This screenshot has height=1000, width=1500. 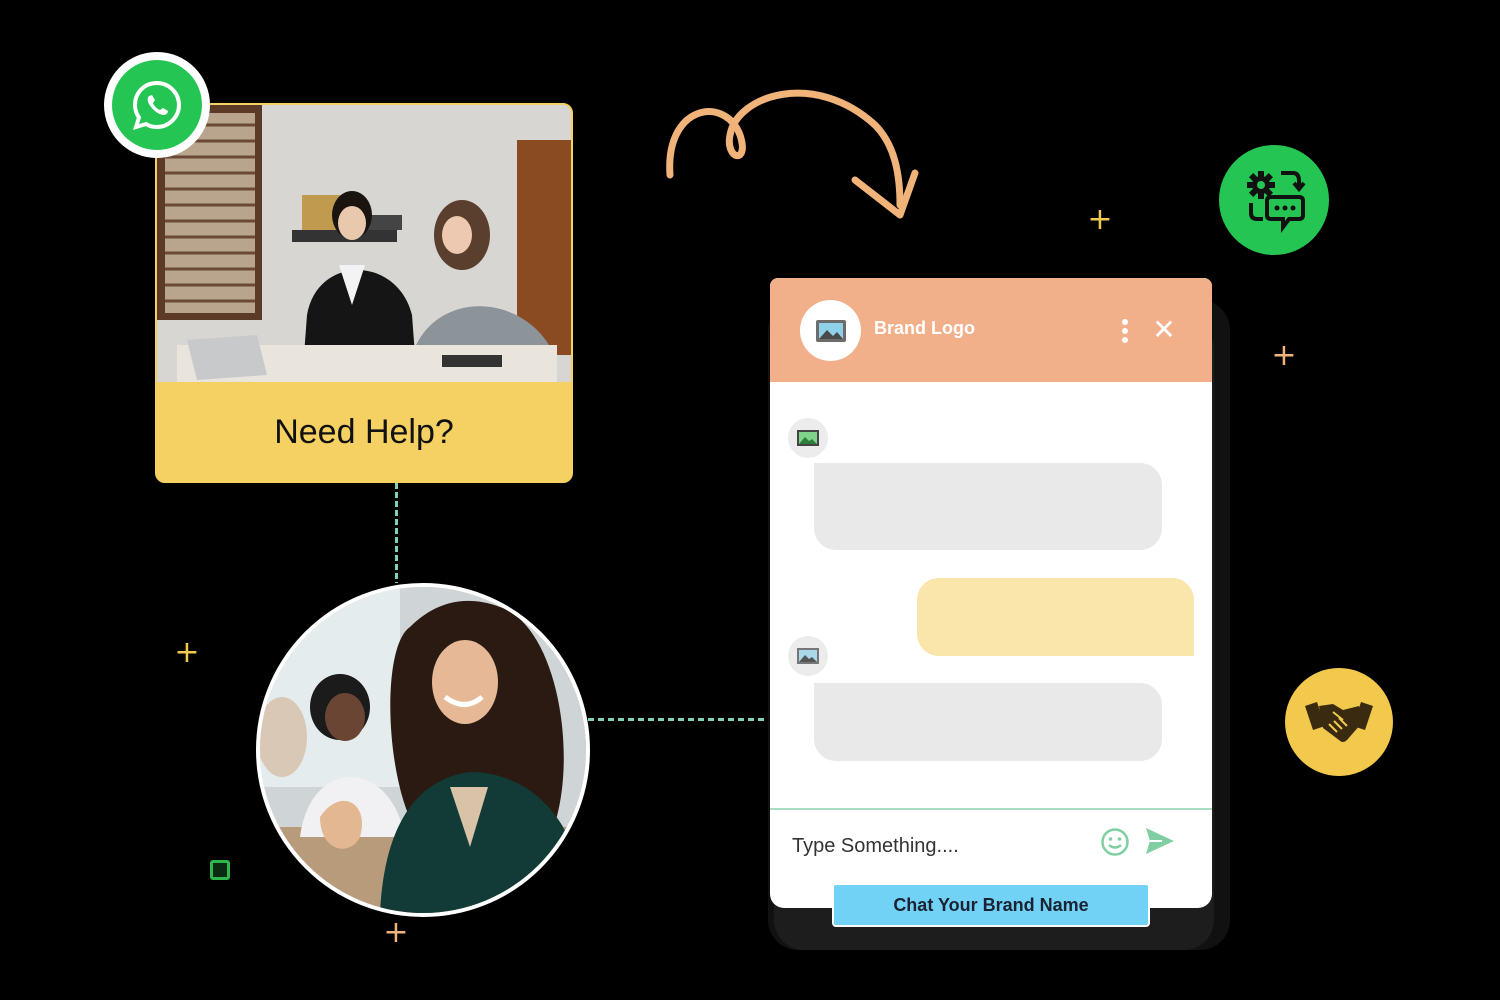 I want to click on connector-line-horizontal, so click(x=679, y=719).